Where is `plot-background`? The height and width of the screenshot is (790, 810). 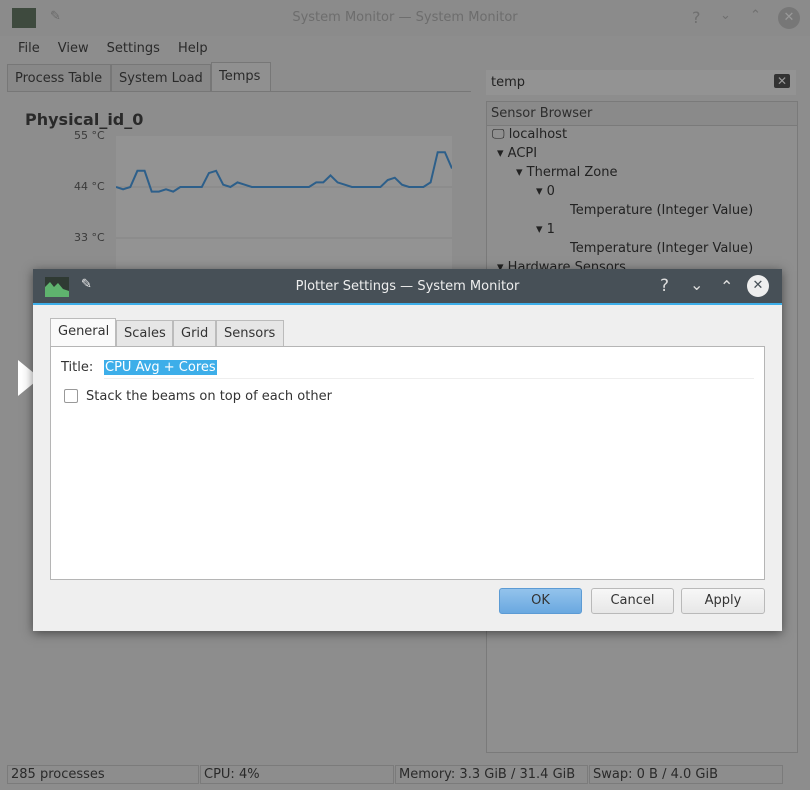
plot-background is located at coordinates (284, 206).